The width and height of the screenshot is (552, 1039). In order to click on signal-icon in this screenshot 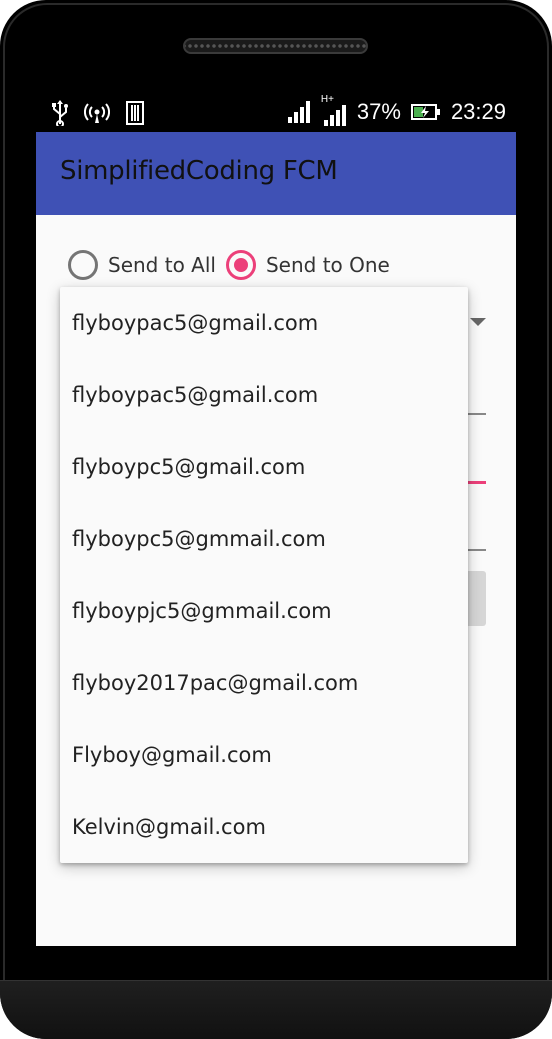, I will do `click(298, 112)`.